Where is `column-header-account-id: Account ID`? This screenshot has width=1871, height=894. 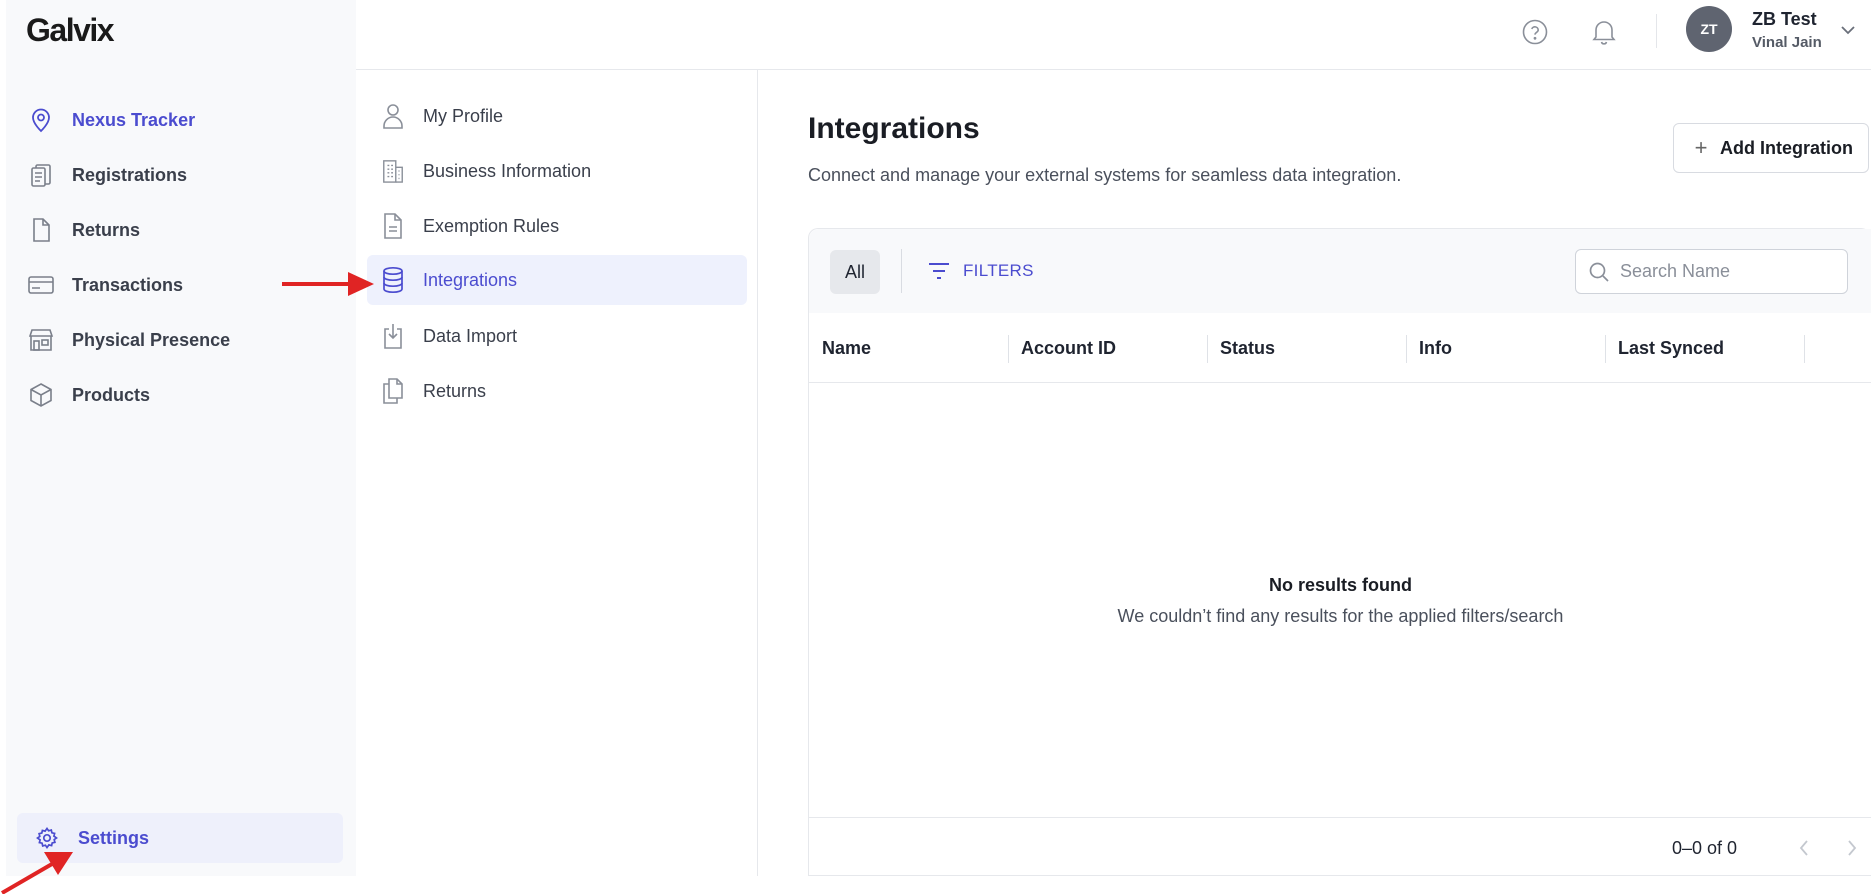
column-header-account-id: Account ID is located at coordinates (1068, 348).